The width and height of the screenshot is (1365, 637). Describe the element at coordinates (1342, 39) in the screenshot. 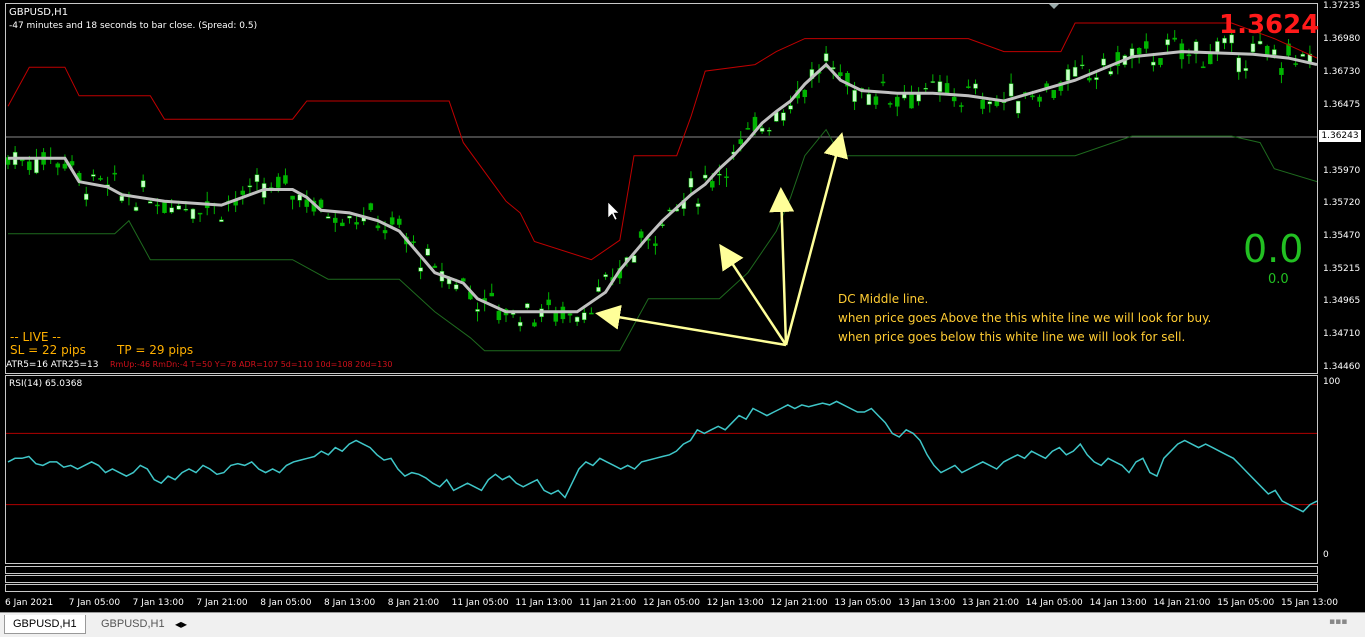

I see `price-tick-label: 1.36980` at that location.